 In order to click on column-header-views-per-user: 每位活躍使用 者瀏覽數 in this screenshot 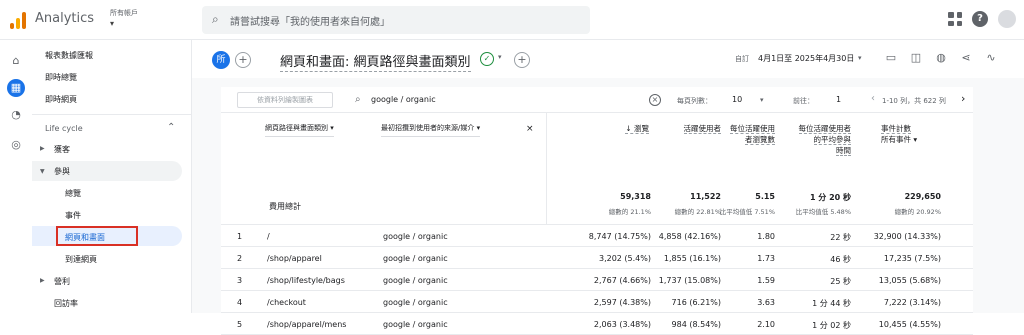, I will do `click(748, 134)`.